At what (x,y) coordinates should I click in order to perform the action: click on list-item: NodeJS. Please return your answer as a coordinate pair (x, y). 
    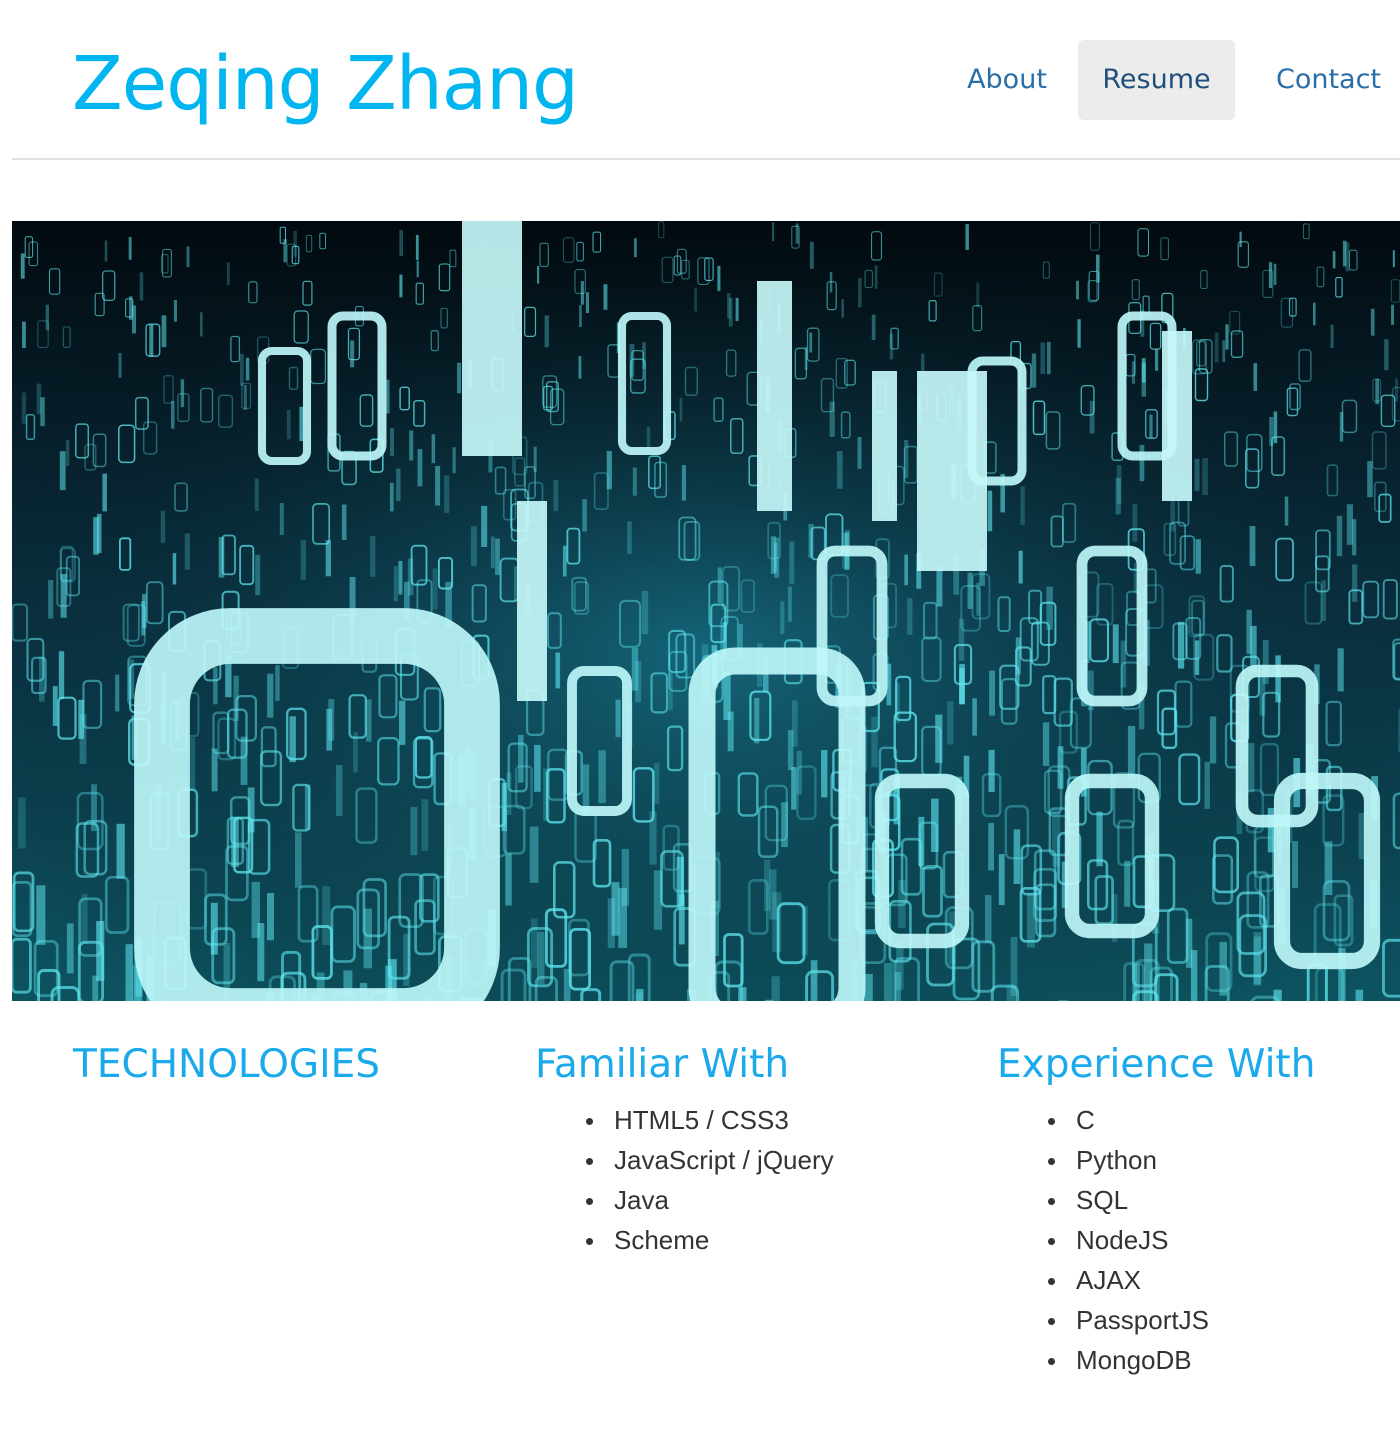
    Looking at the image, I should click on (1222, 1240).